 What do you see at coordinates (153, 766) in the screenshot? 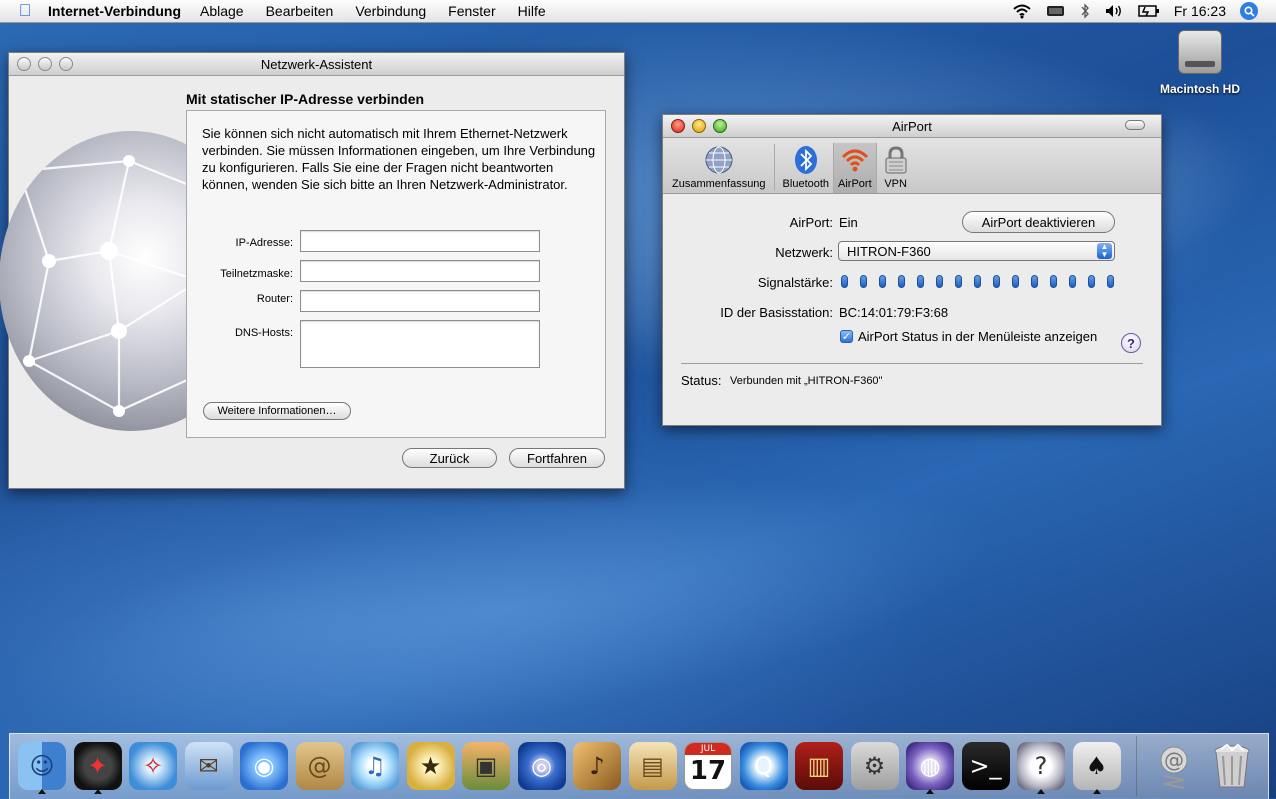
I see `safari-icon: ✧` at bounding box center [153, 766].